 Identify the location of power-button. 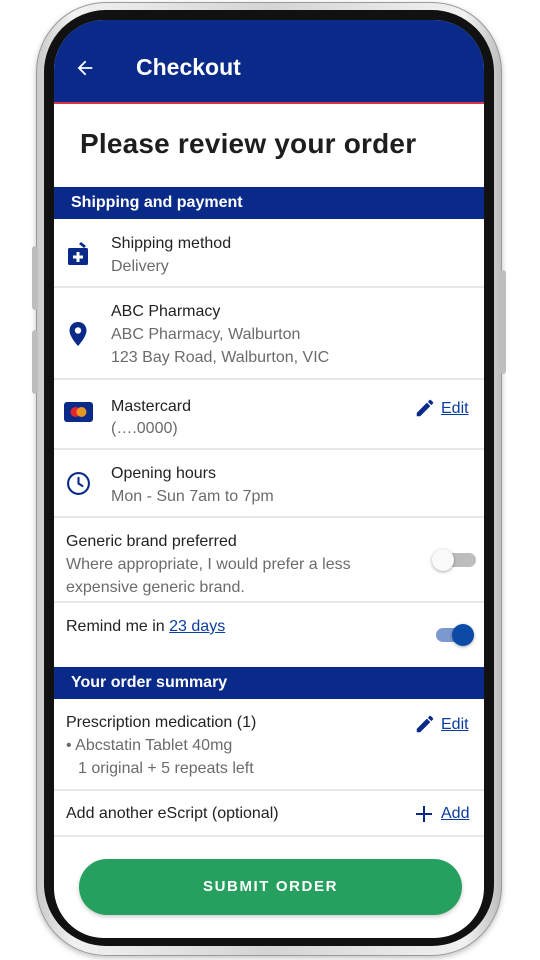
(503, 322).